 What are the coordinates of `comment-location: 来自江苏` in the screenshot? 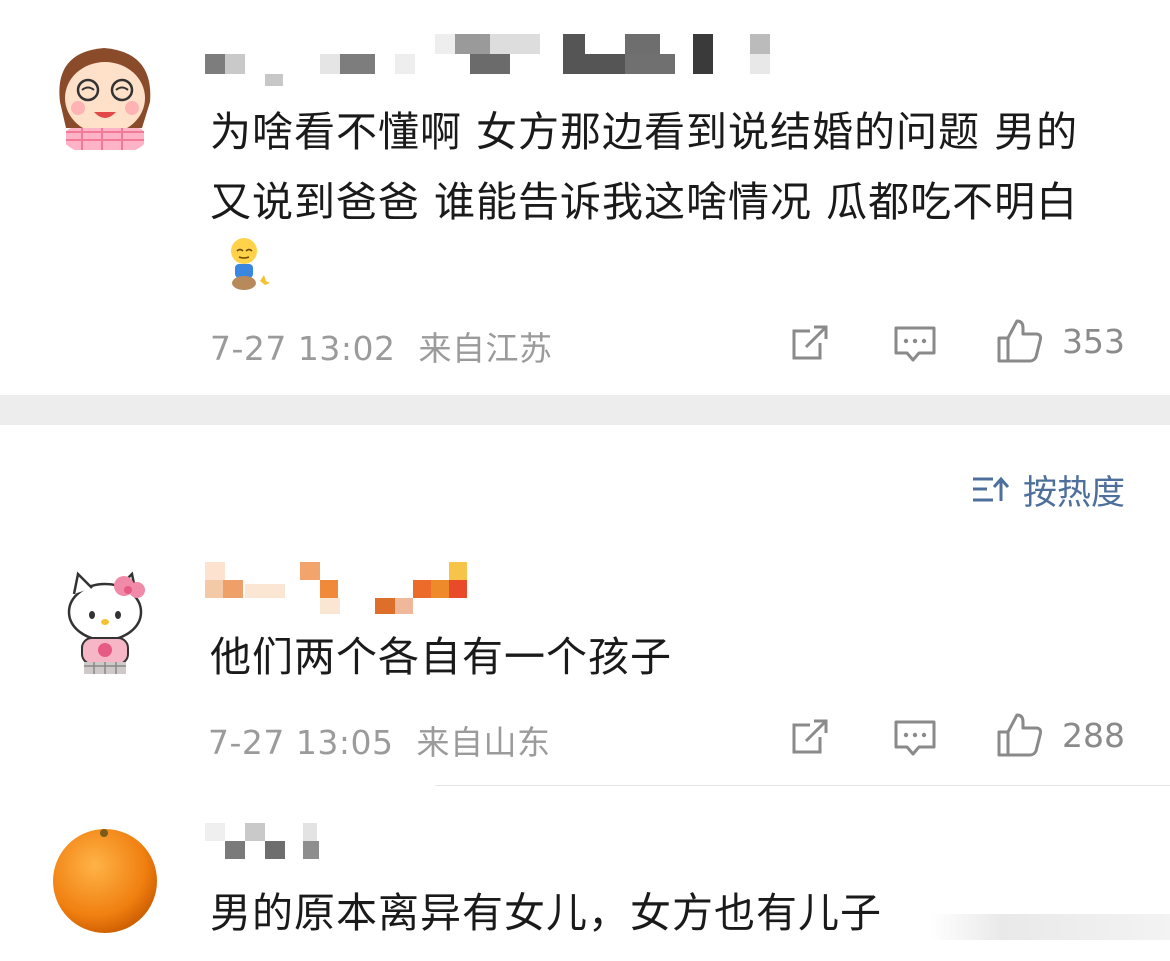 It's located at (485, 348).